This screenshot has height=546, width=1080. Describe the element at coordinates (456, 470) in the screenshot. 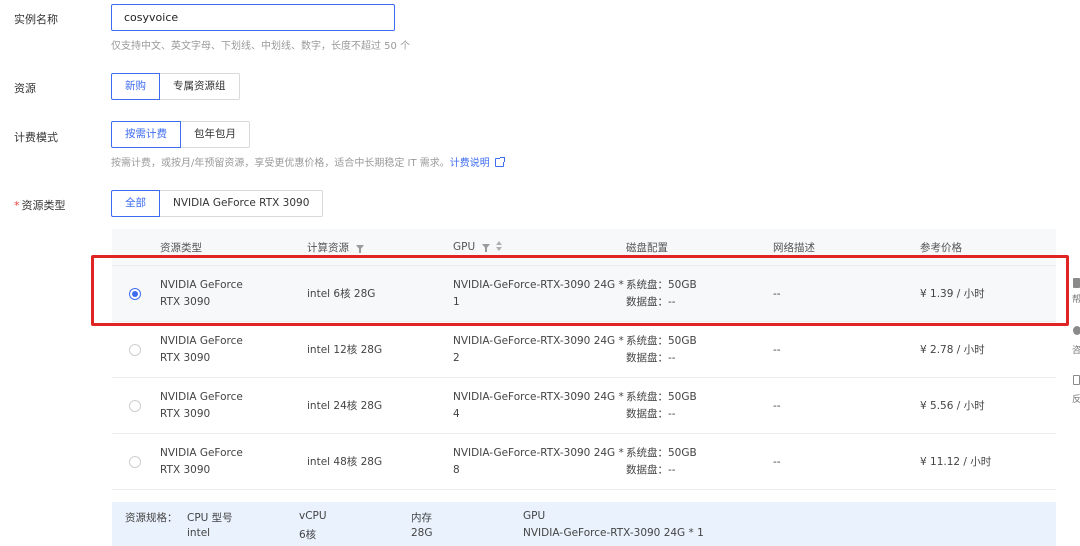

I see `gpu-count: 8` at that location.